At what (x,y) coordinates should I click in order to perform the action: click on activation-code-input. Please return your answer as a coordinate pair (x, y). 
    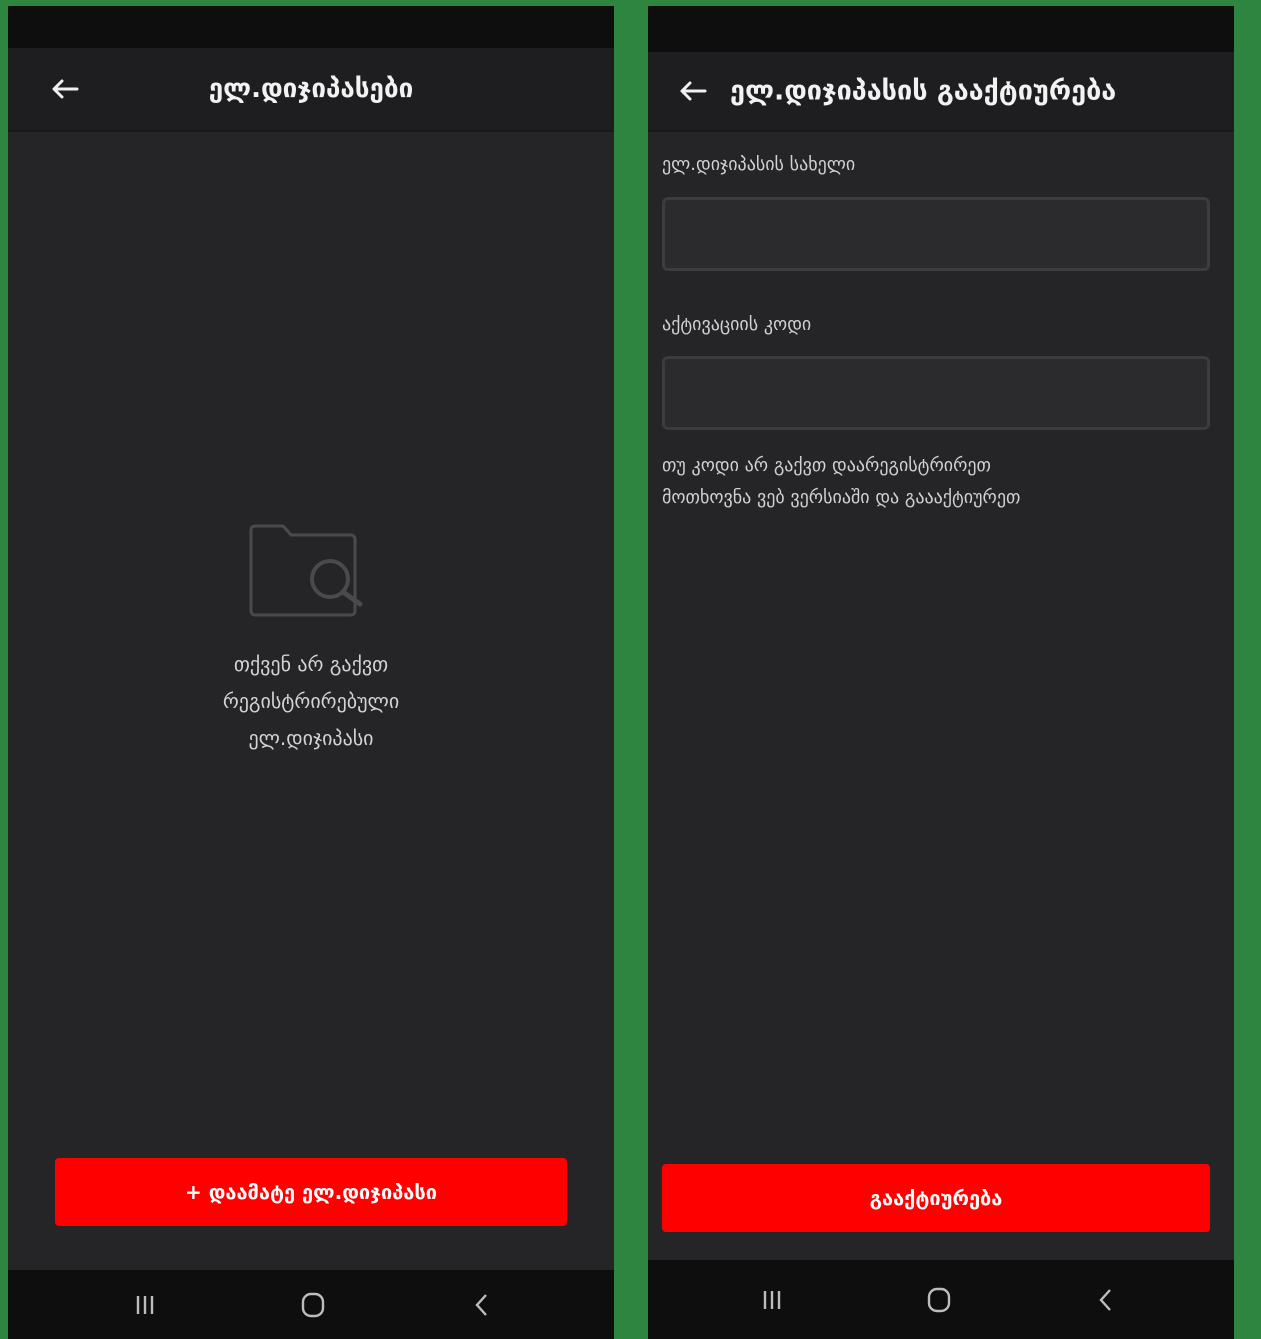
    Looking at the image, I should click on (936, 393).